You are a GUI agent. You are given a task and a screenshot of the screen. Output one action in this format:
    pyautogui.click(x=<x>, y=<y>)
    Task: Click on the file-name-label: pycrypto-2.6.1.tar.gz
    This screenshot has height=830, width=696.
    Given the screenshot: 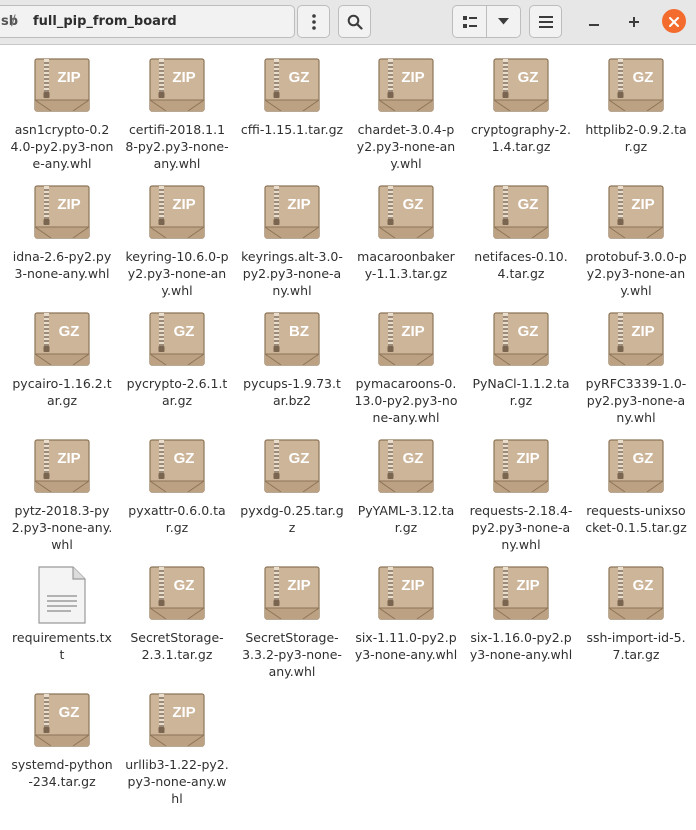 What is the action you would take?
    pyautogui.click(x=177, y=392)
    